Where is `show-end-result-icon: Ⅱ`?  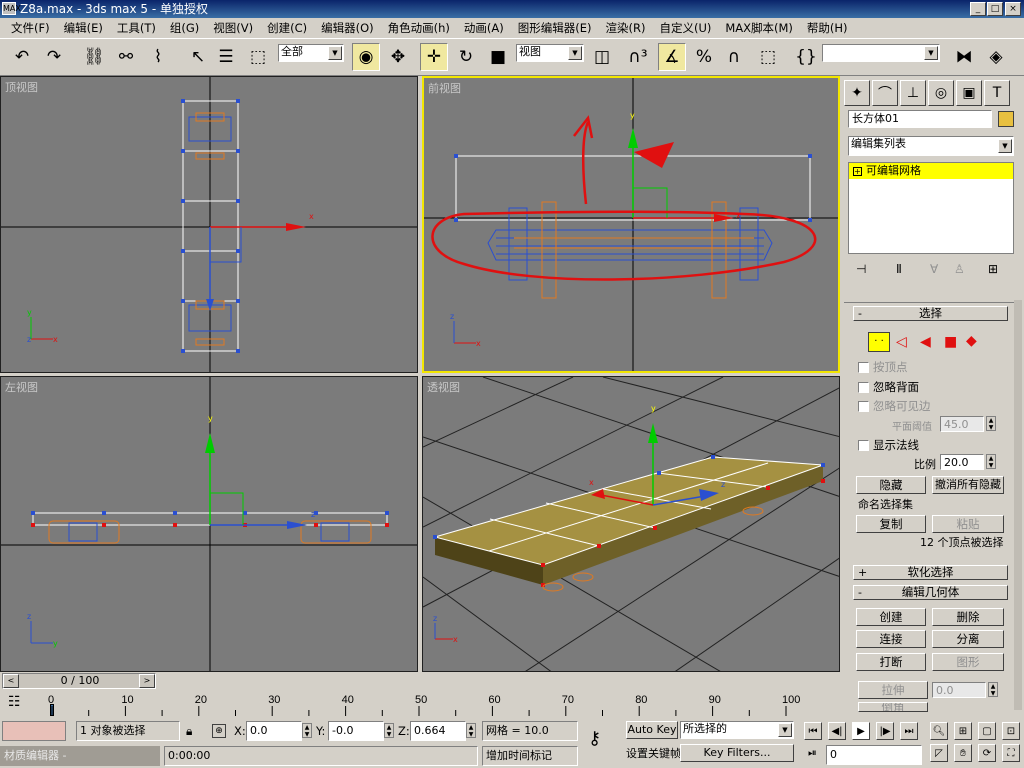
show-end-result-icon: Ⅱ is located at coordinates (899, 269).